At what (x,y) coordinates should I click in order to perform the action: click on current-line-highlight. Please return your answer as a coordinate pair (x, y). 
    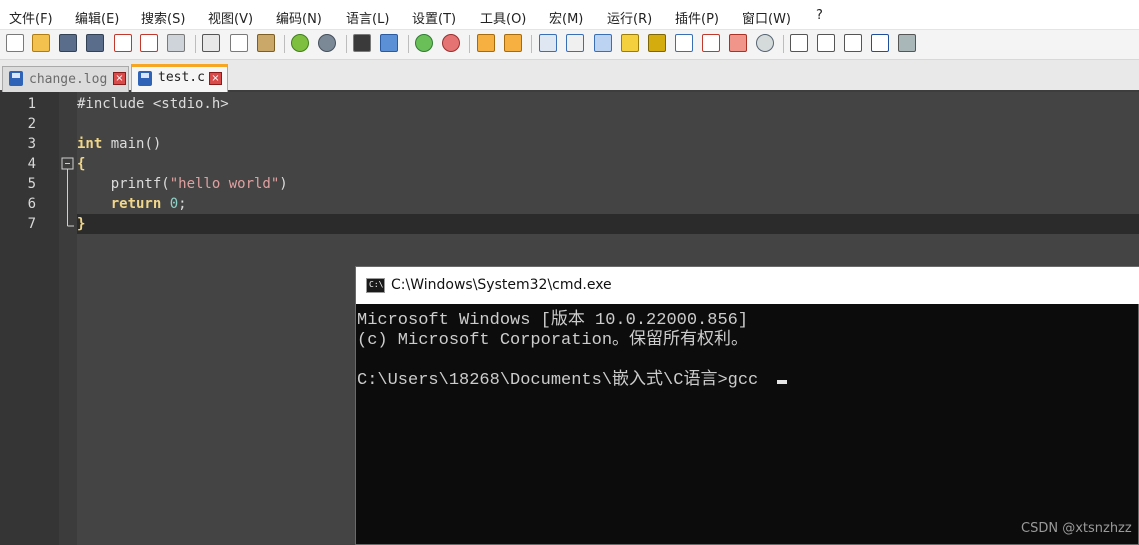
    Looking at the image, I should click on (608, 224).